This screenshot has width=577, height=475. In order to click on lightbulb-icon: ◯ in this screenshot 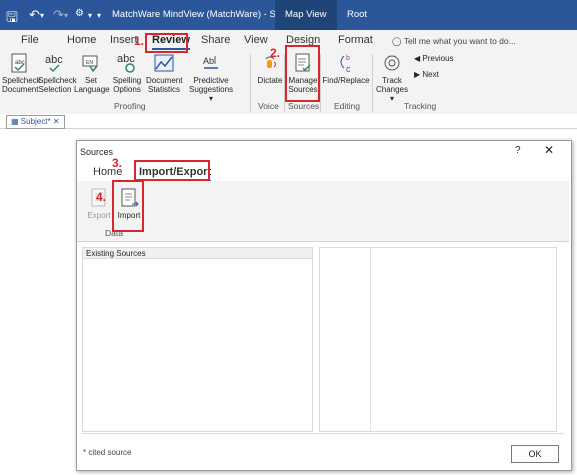, I will do `click(397, 41)`.